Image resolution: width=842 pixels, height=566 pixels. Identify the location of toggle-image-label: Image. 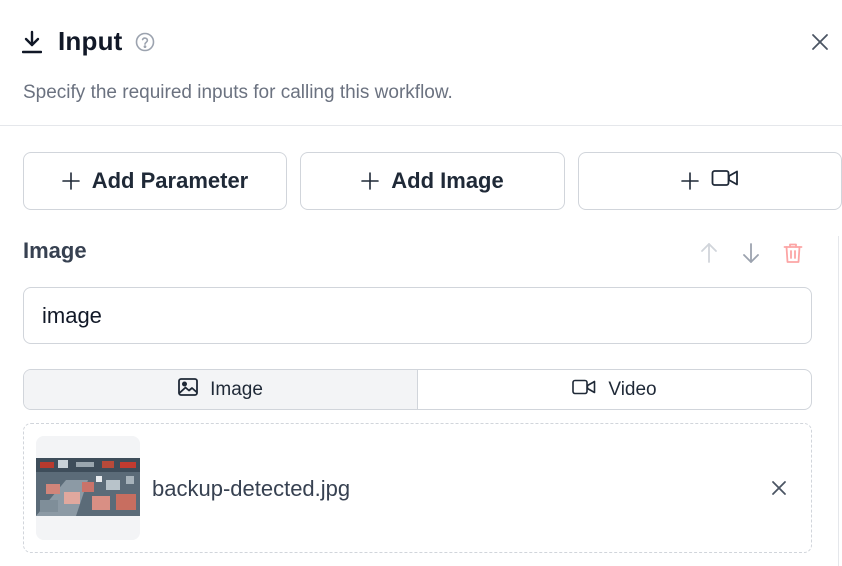
(236, 389).